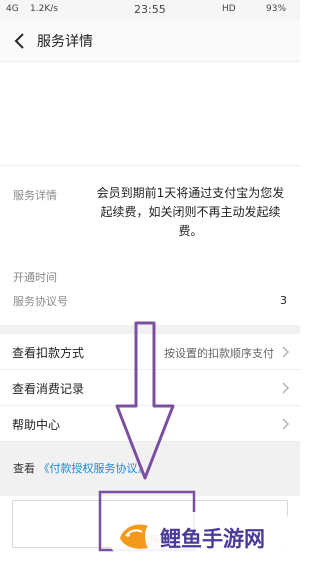 Image resolution: width=320 pixels, height=565 pixels. Describe the element at coordinates (40, 301) in the screenshot. I see `agreement-number-label: 服务协议号` at that location.